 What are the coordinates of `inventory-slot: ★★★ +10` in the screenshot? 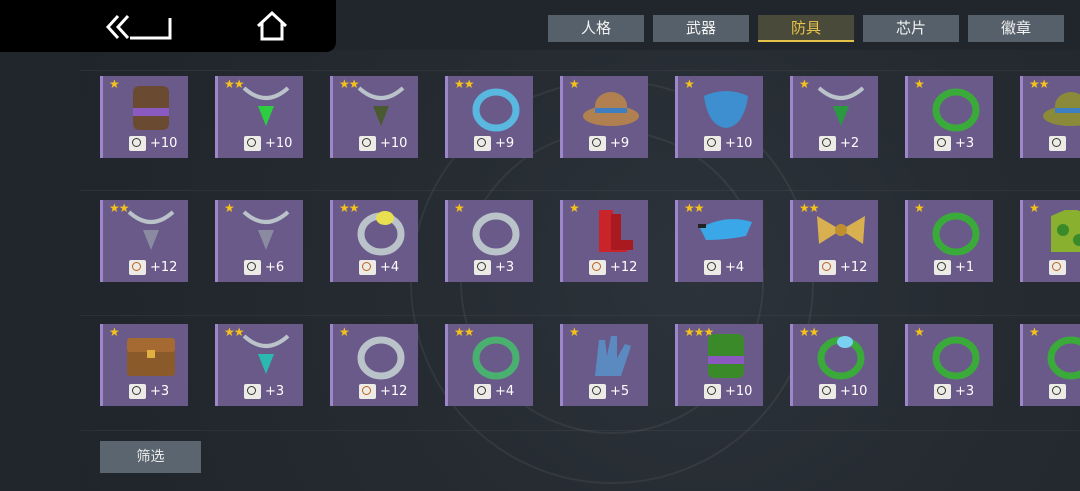 It's located at (719, 365).